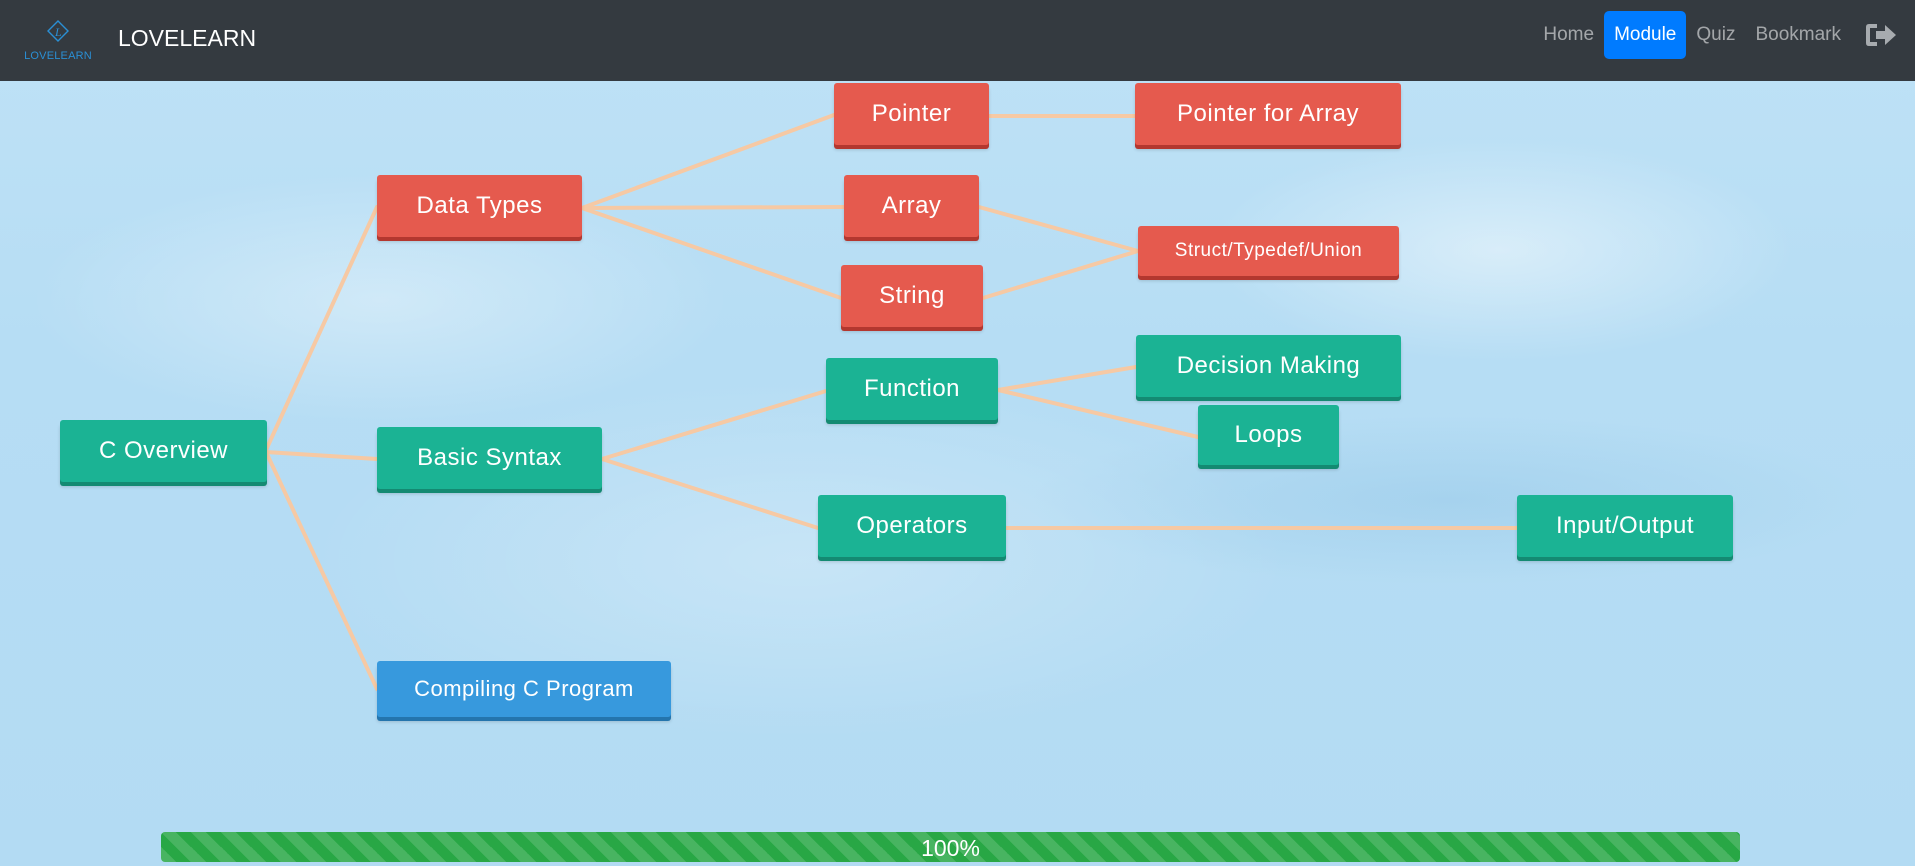 The height and width of the screenshot is (866, 1915). I want to click on node-basic-syntax: Basic Syntax, so click(489, 458).